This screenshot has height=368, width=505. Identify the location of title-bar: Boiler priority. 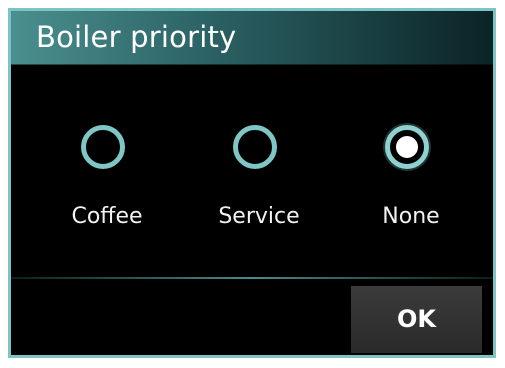
(252, 38).